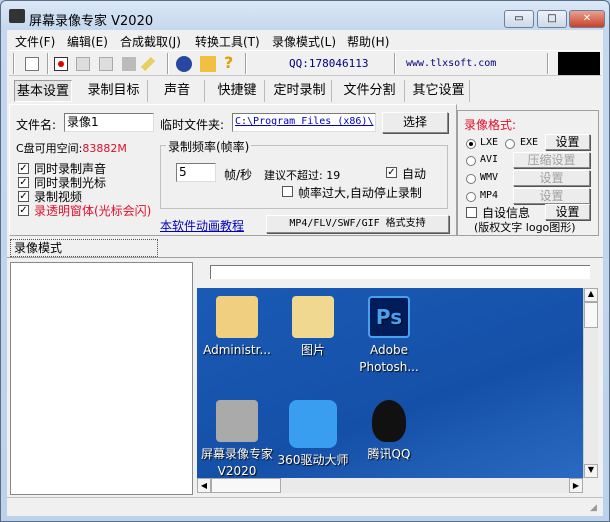  What do you see at coordinates (415, 122) in the screenshot?
I see `choose-folder-button: 选择` at bounding box center [415, 122].